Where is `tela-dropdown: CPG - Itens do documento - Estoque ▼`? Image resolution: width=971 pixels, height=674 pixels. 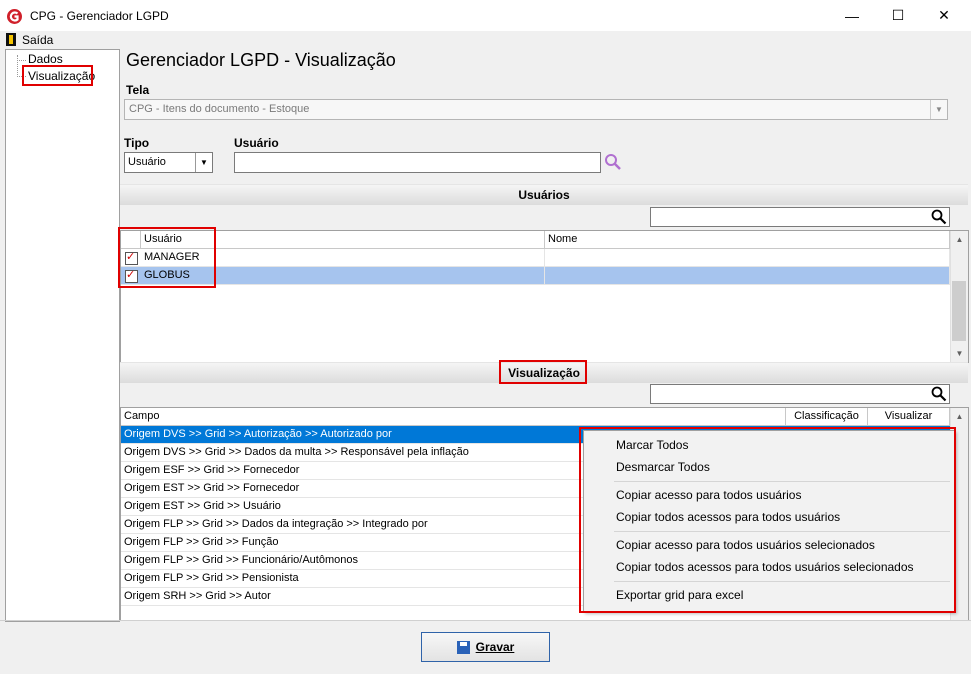
tela-dropdown: CPG - Itens do documento - Estoque ▼ is located at coordinates (536, 109).